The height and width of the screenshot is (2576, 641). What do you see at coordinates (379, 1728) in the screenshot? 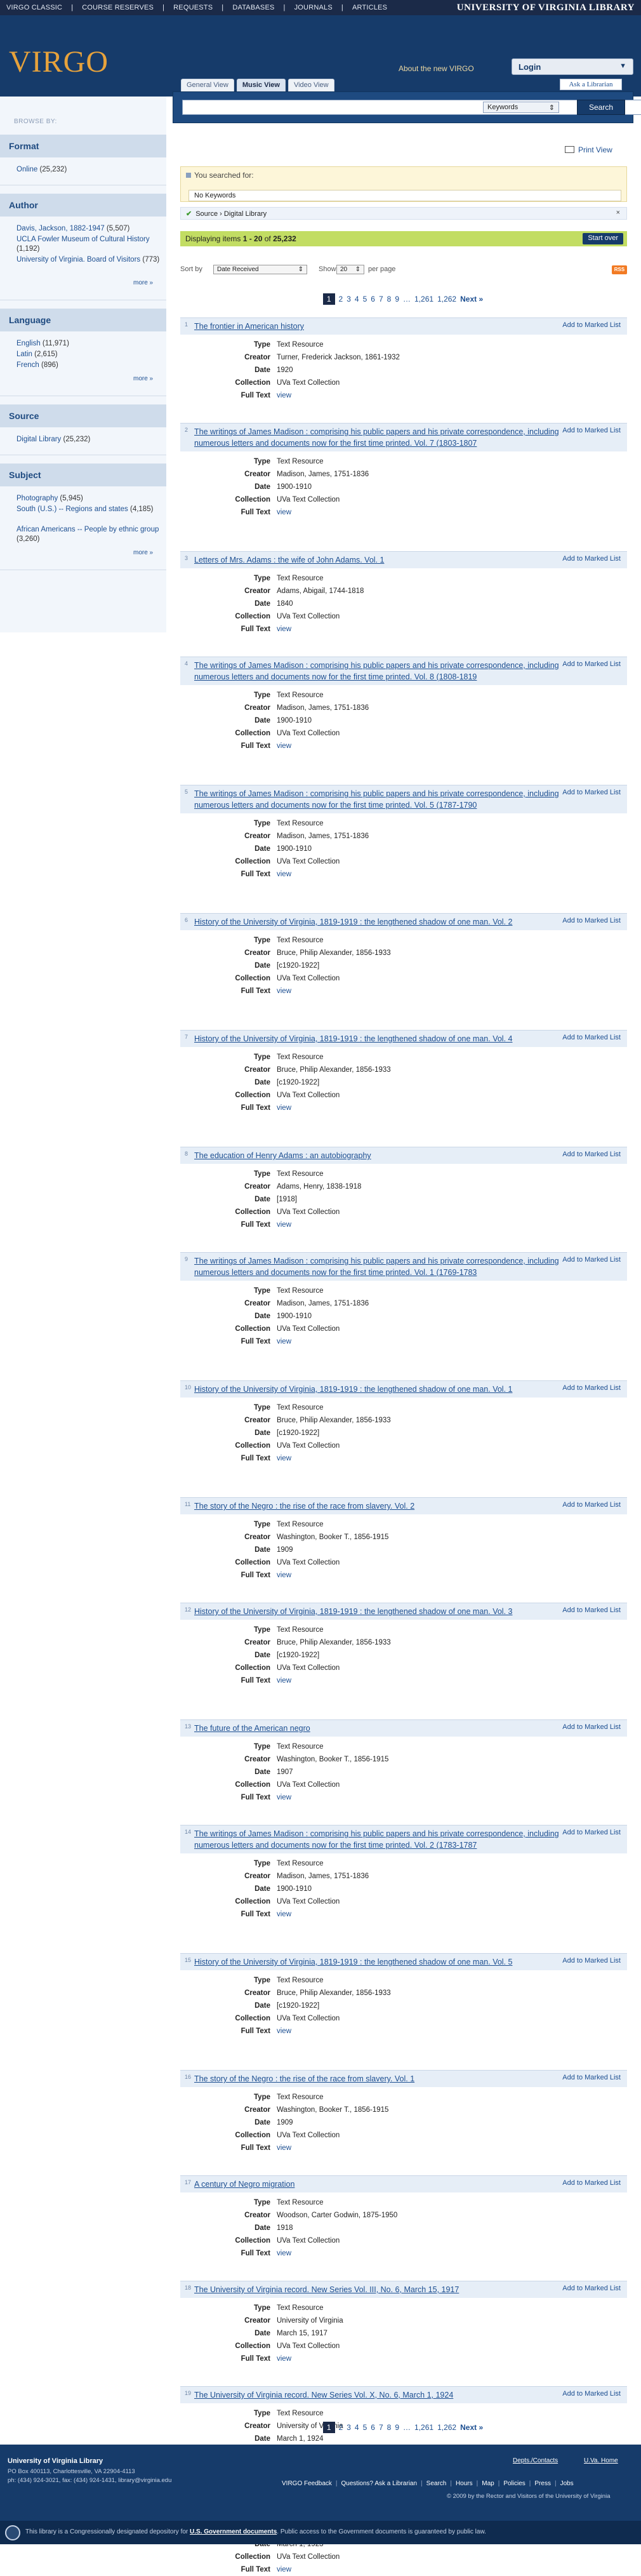
I see `result-title-link: The future of the American negro` at bounding box center [379, 1728].